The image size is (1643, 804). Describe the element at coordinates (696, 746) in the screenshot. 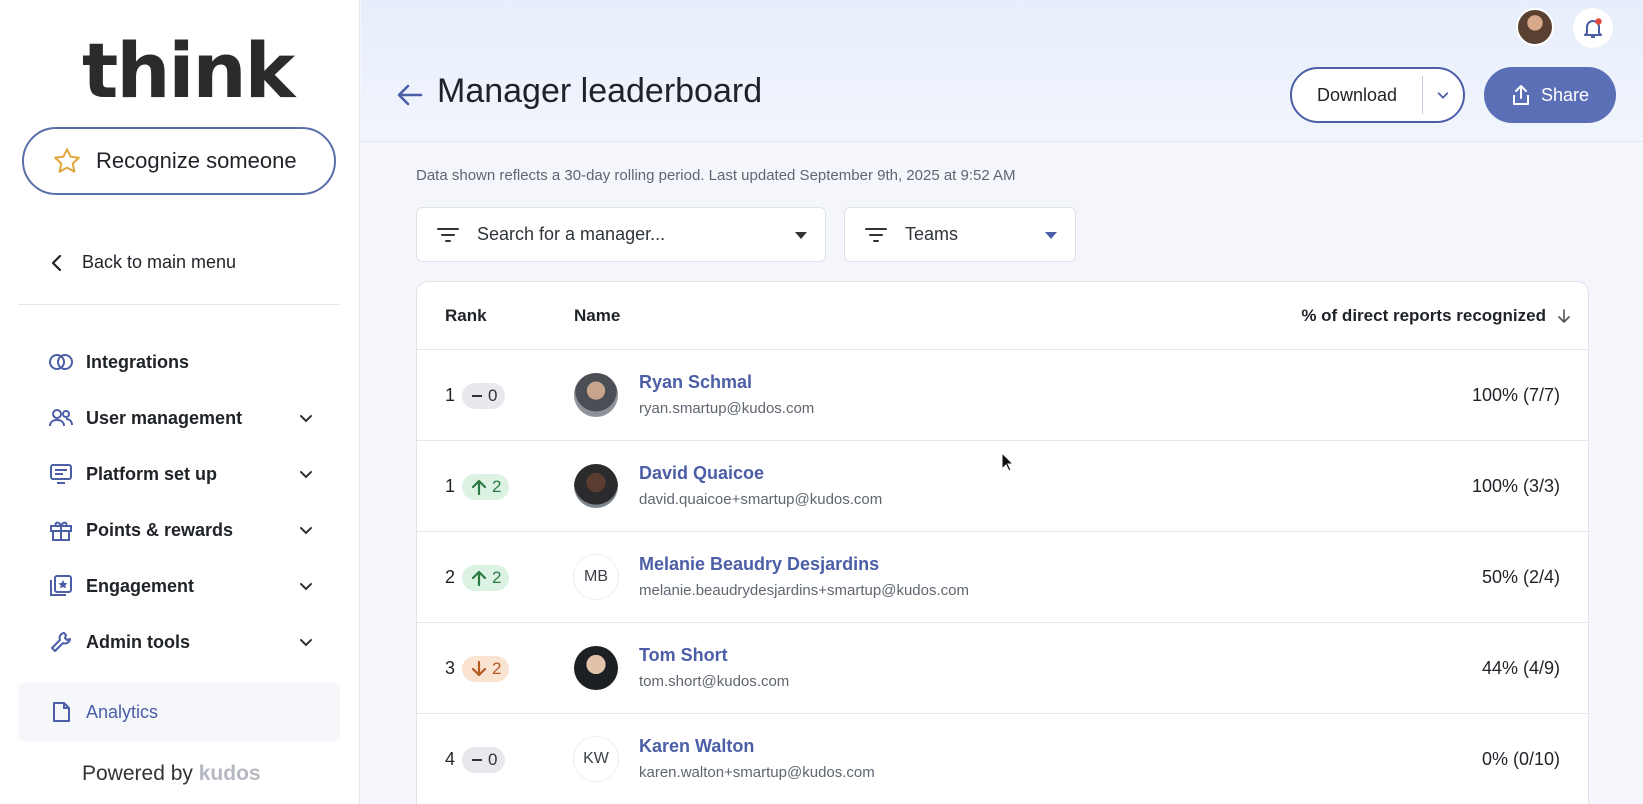

I see `manager-name-link: Karen Walton` at that location.